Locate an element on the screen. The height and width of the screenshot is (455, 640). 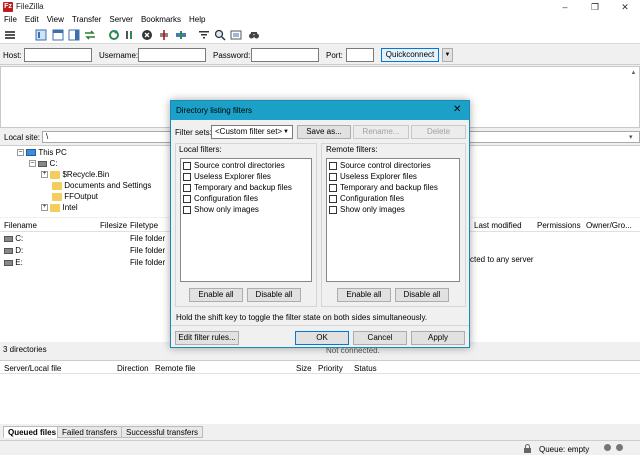
sync-browsing-icon is located at coordinates (236, 35).